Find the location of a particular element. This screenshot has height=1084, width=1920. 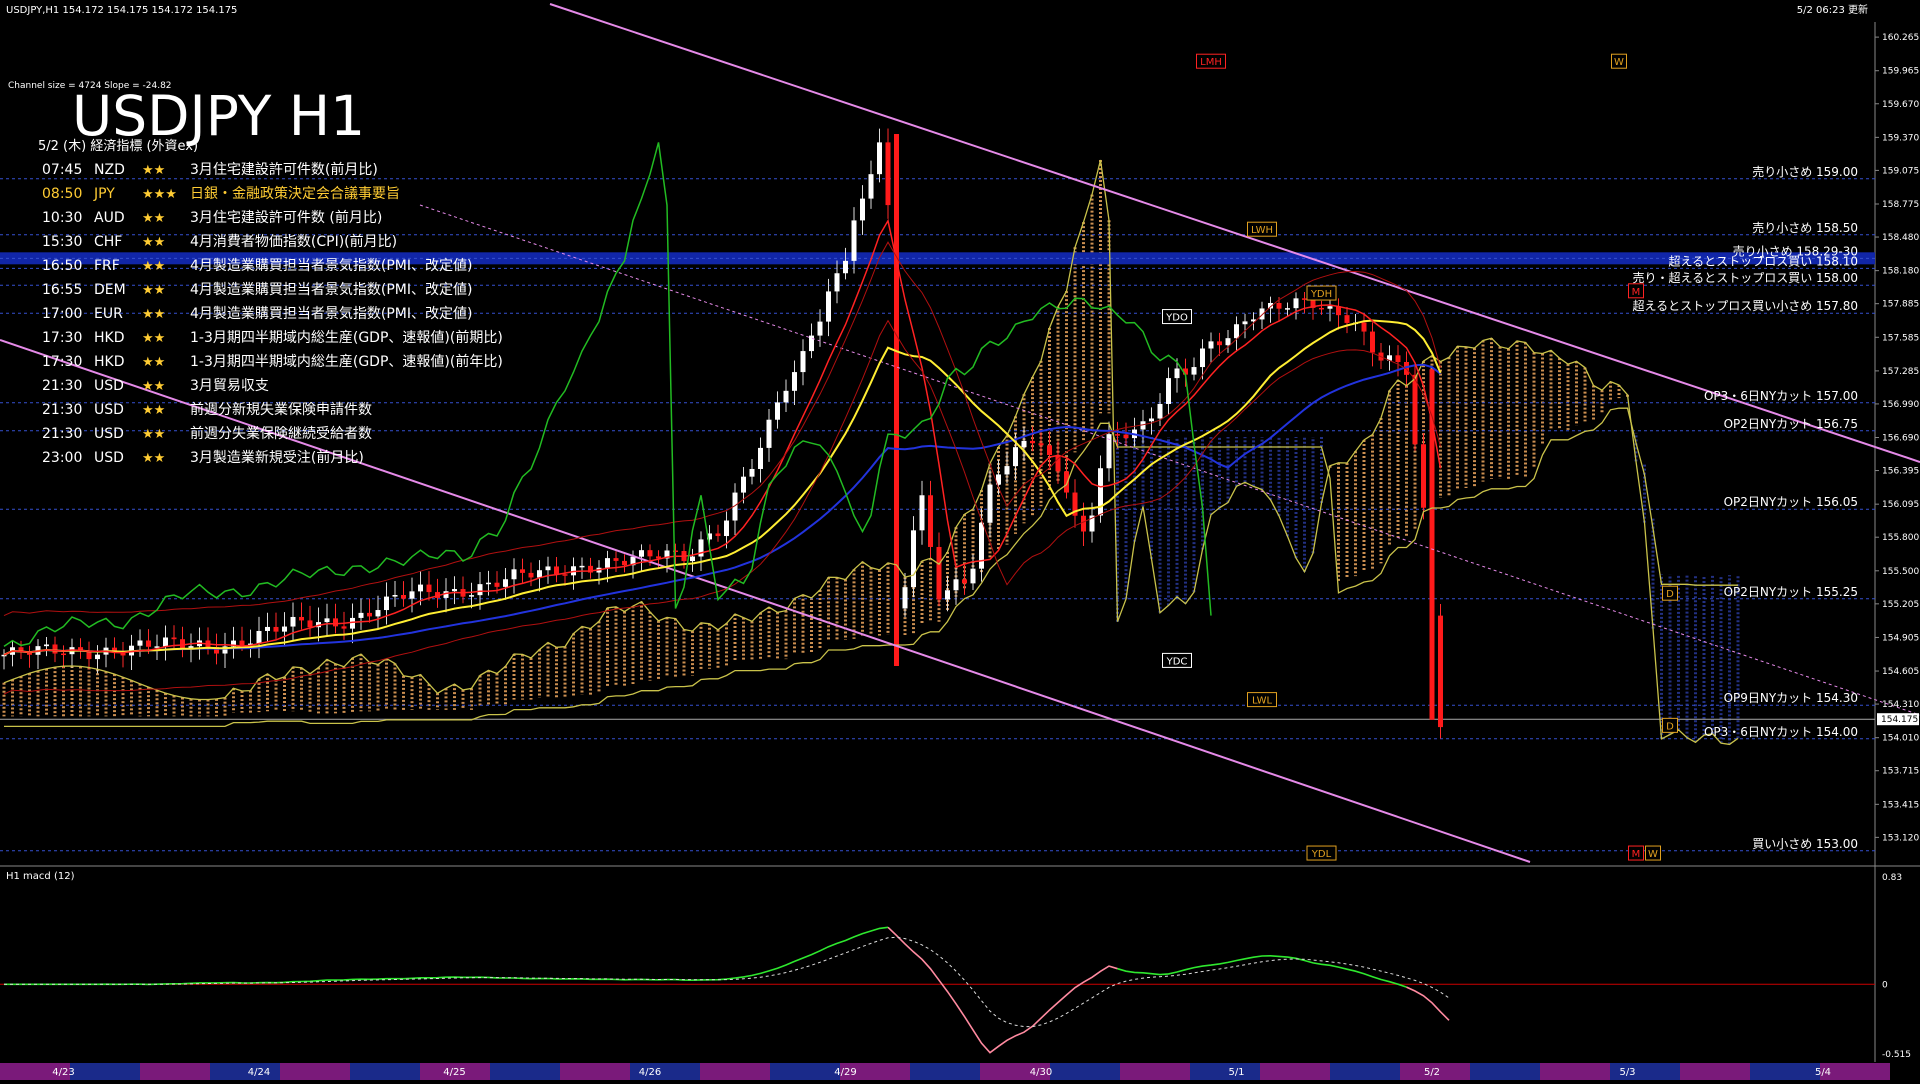

y-tick-label: 154.605 is located at coordinates (1900, 672).